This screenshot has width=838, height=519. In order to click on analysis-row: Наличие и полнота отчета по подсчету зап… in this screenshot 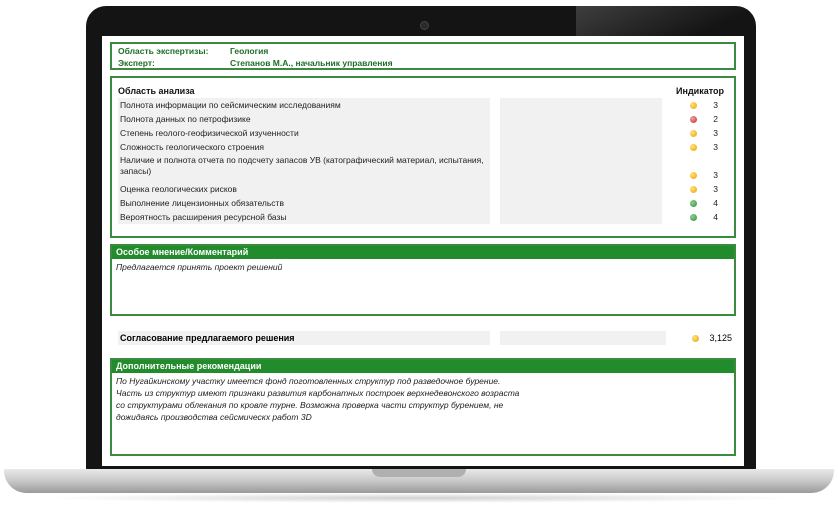, I will do `click(423, 168)`.